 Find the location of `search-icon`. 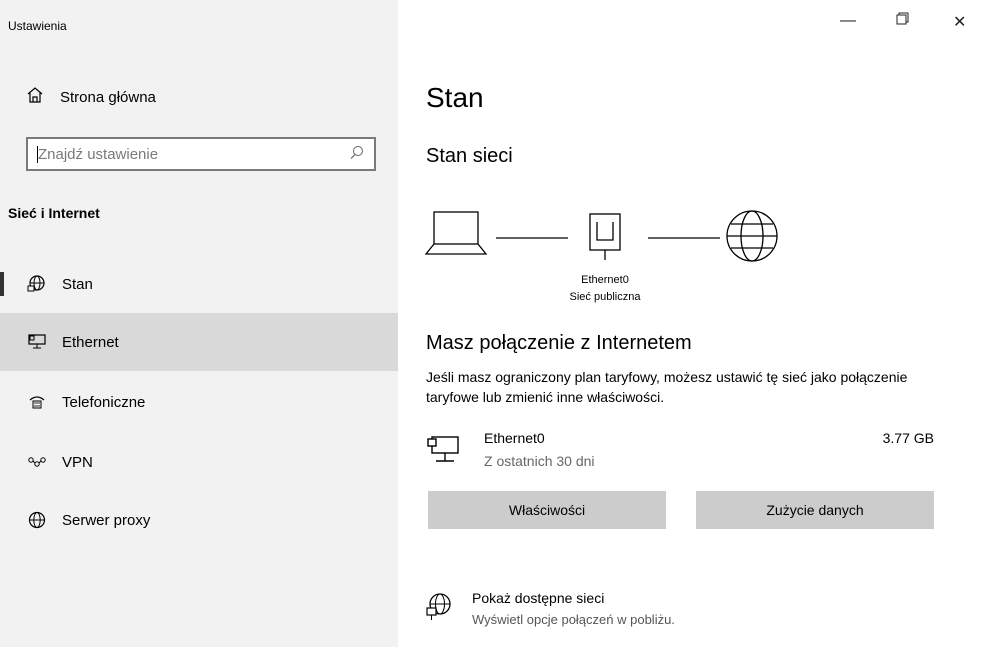

search-icon is located at coordinates (357, 154).